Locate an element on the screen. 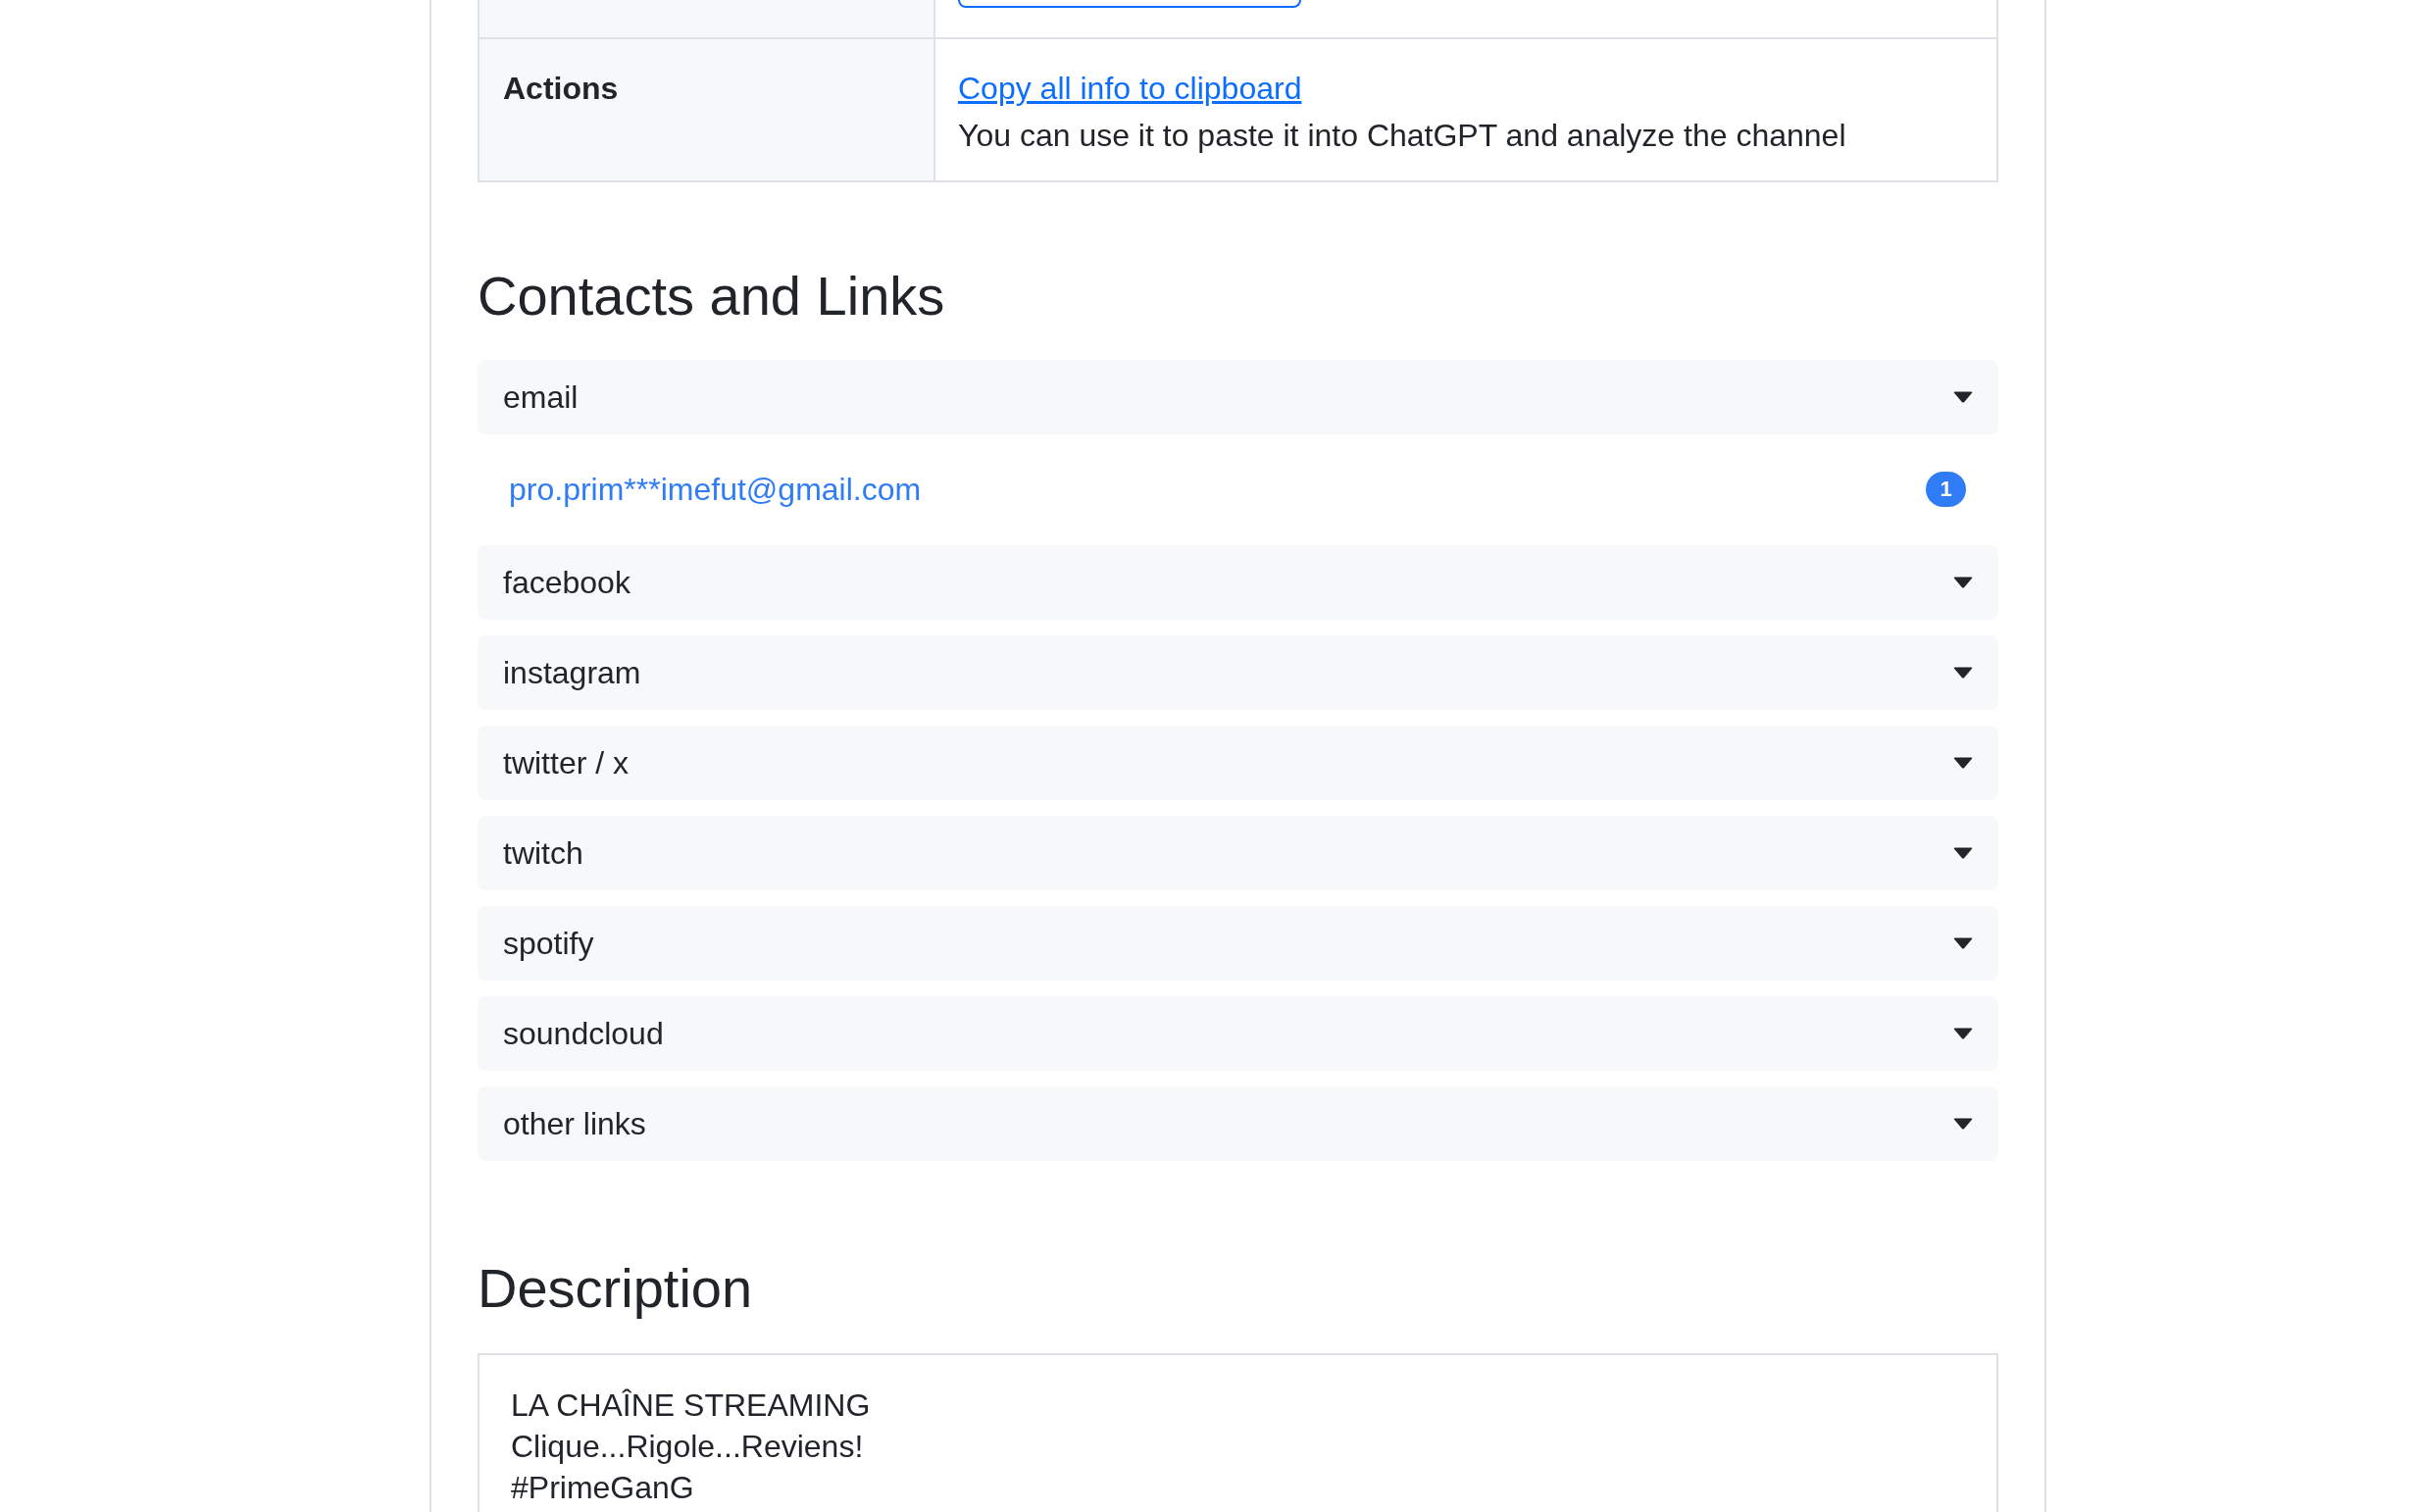 The image size is (2420, 1512). description-line: Clique...Rigole...Reviens! is located at coordinates (687, 1447).